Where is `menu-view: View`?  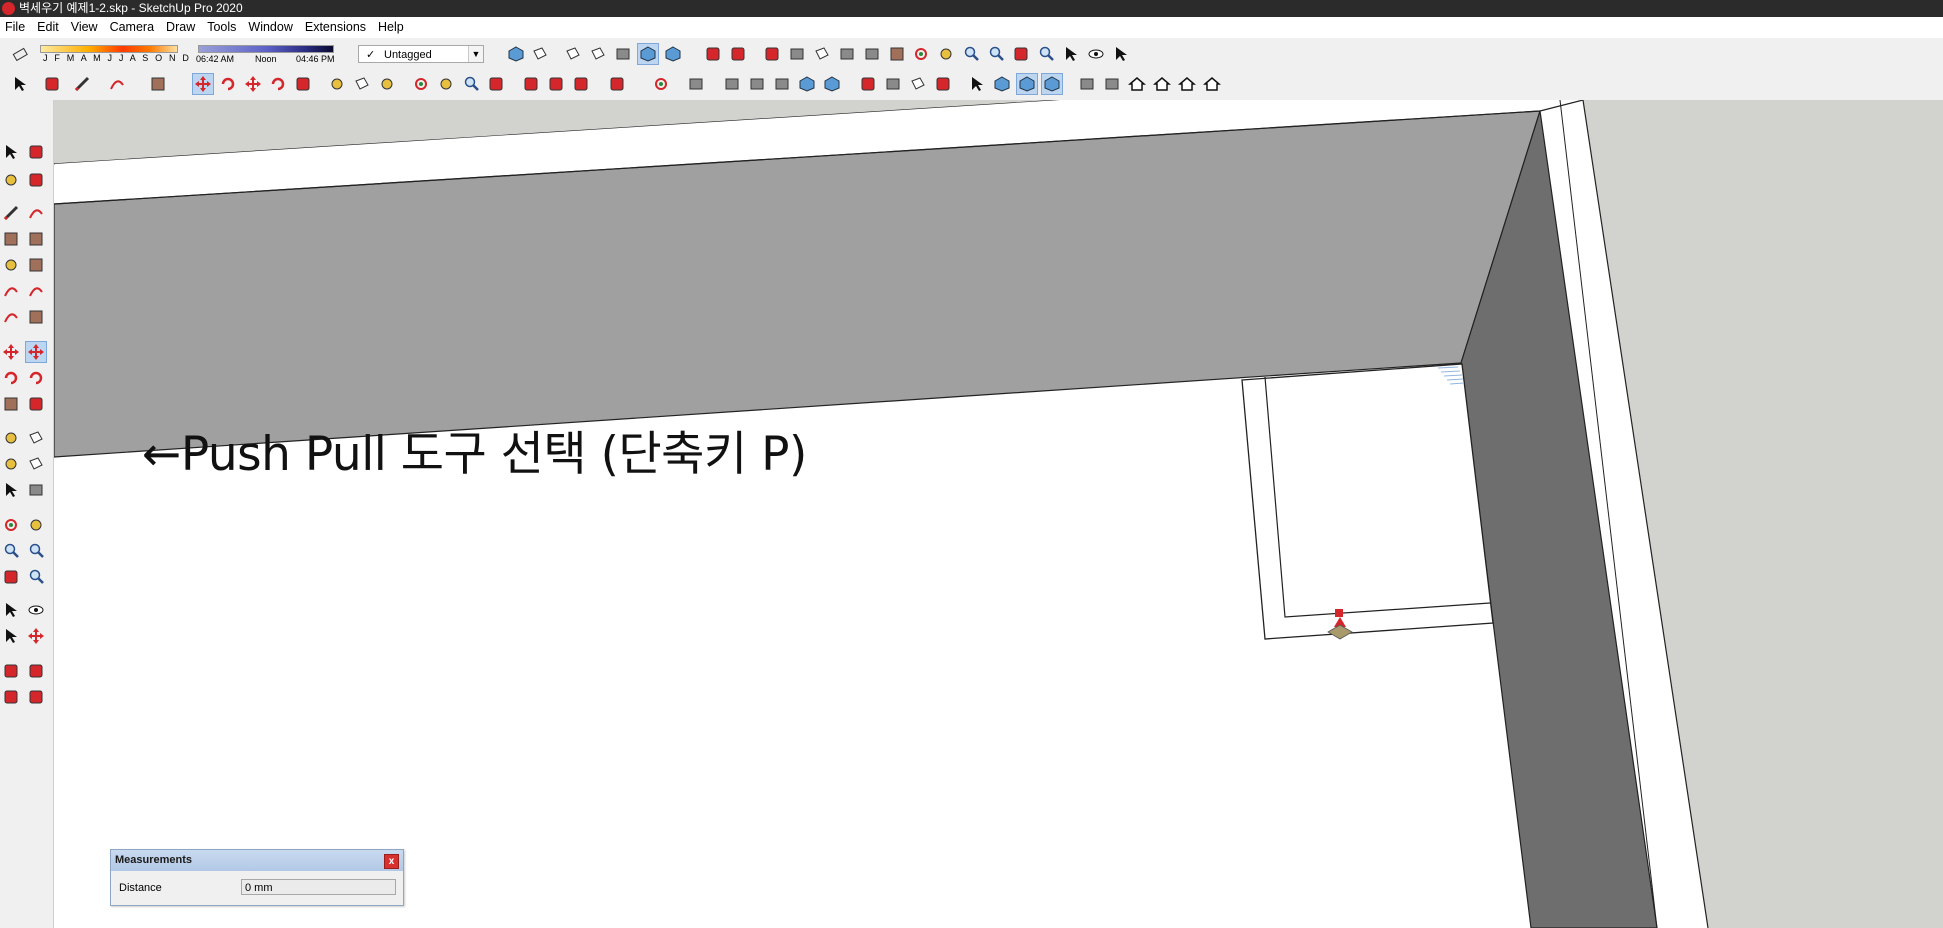
menu-view: View is located at coordinates (85, 27).